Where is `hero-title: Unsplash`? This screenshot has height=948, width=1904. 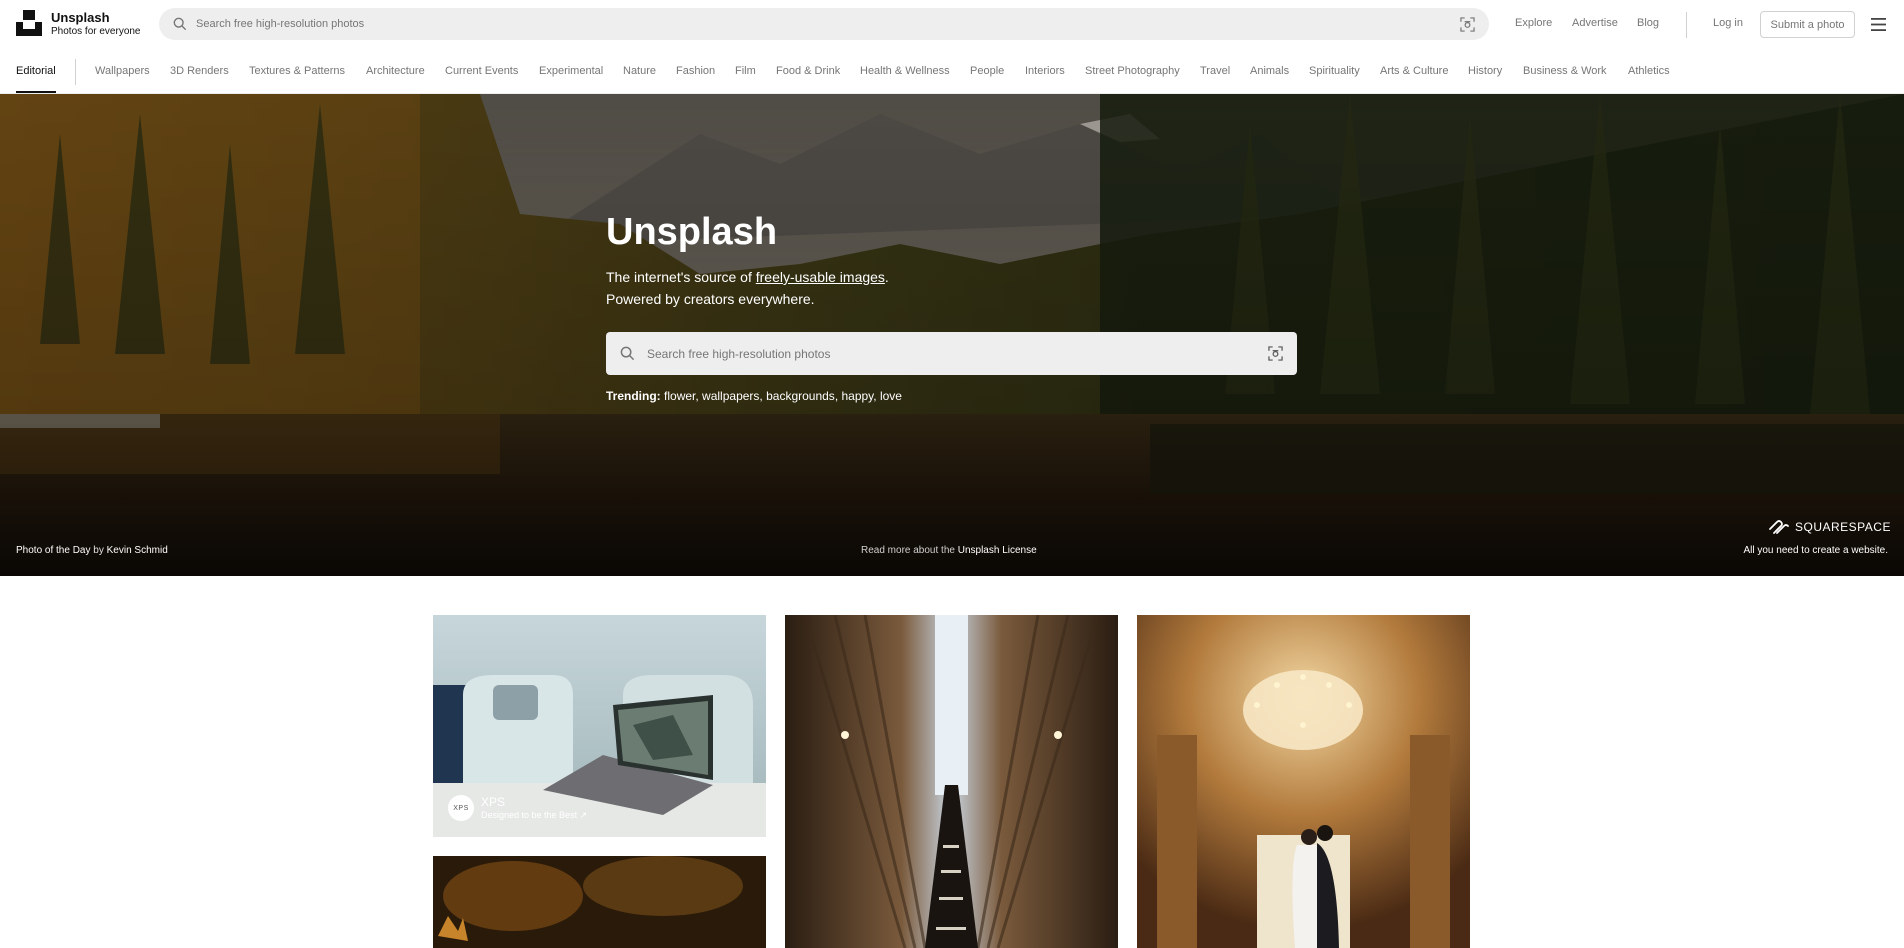 hero-title: Unsplash is located at coordinates (692, 232).